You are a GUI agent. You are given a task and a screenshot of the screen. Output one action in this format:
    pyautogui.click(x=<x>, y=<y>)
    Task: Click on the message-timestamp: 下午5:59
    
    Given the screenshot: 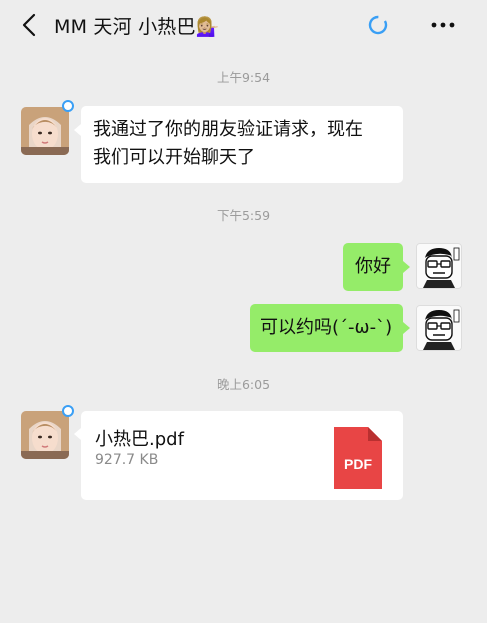 What is the action you would take?
    pyautogui.click(x=243, y=215)
    